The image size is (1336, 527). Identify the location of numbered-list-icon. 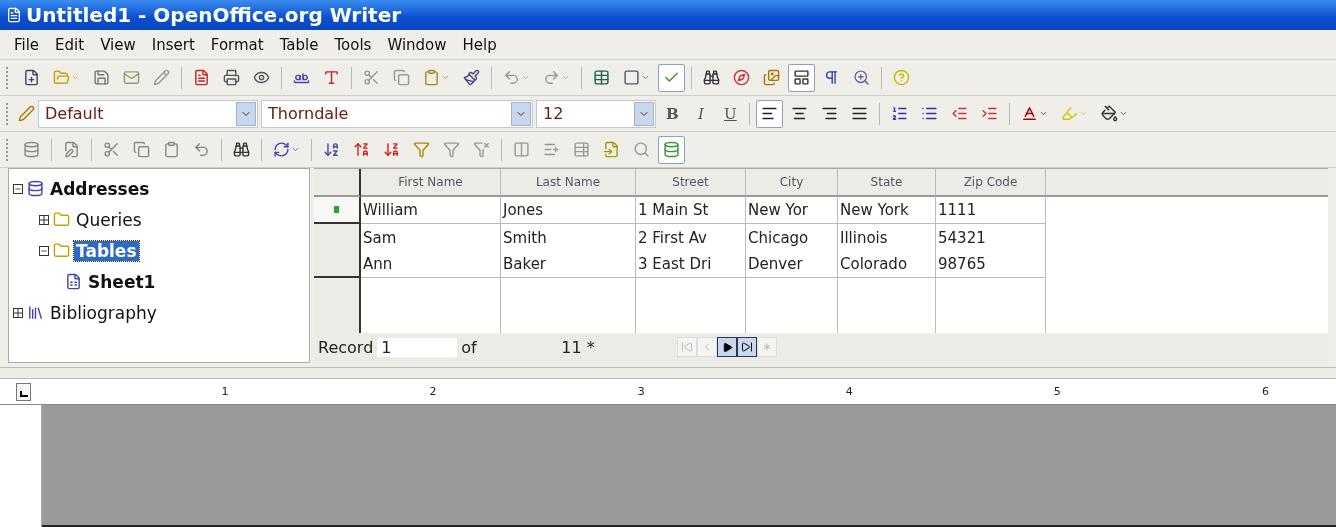
(899, 113).